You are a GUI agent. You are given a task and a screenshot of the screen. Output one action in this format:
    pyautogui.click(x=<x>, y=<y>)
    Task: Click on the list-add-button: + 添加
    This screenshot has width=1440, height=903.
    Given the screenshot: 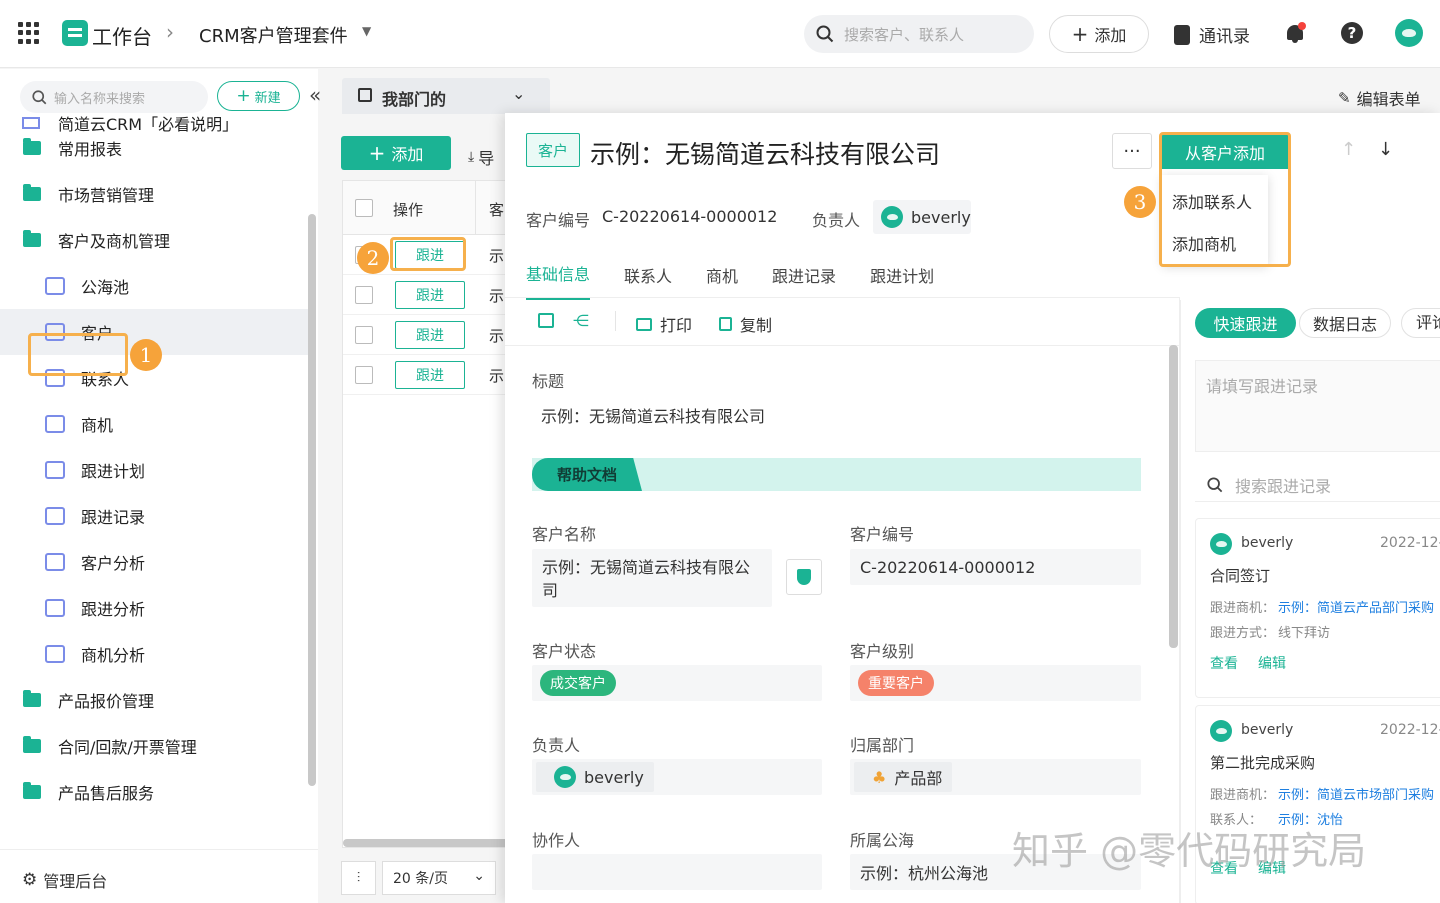 What is the action you would take?
    pyautogui.click(x=396, y=153)
    